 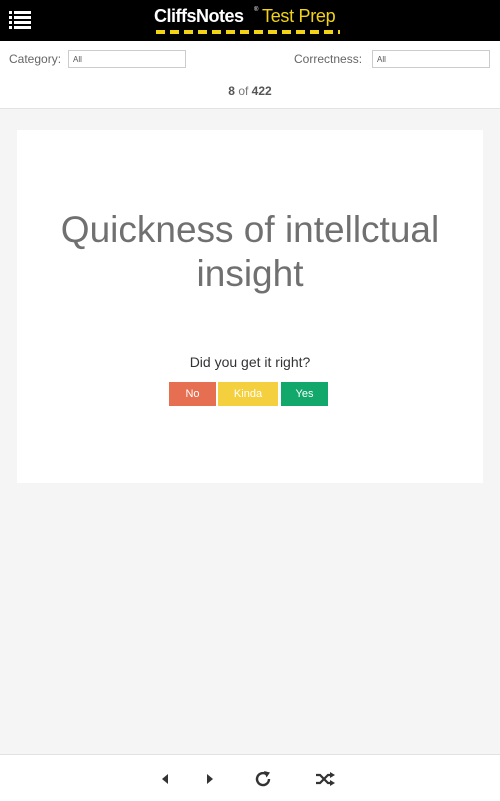 I want to click on hamburger-menu-icon, so click(x=20, y=20).